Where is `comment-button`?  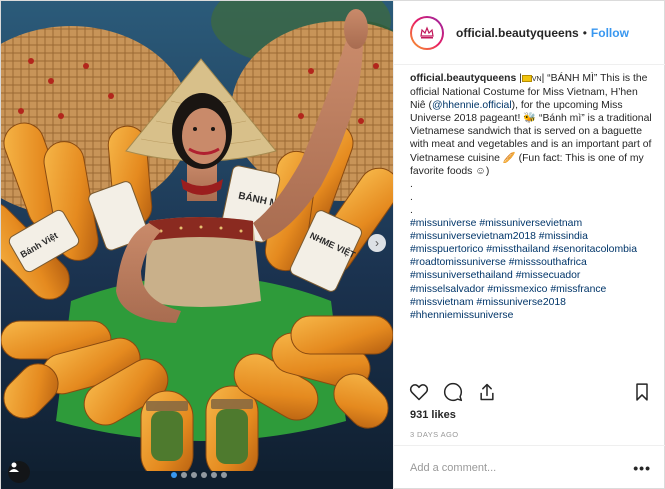
comment-button is located at coordinates (453, 392).